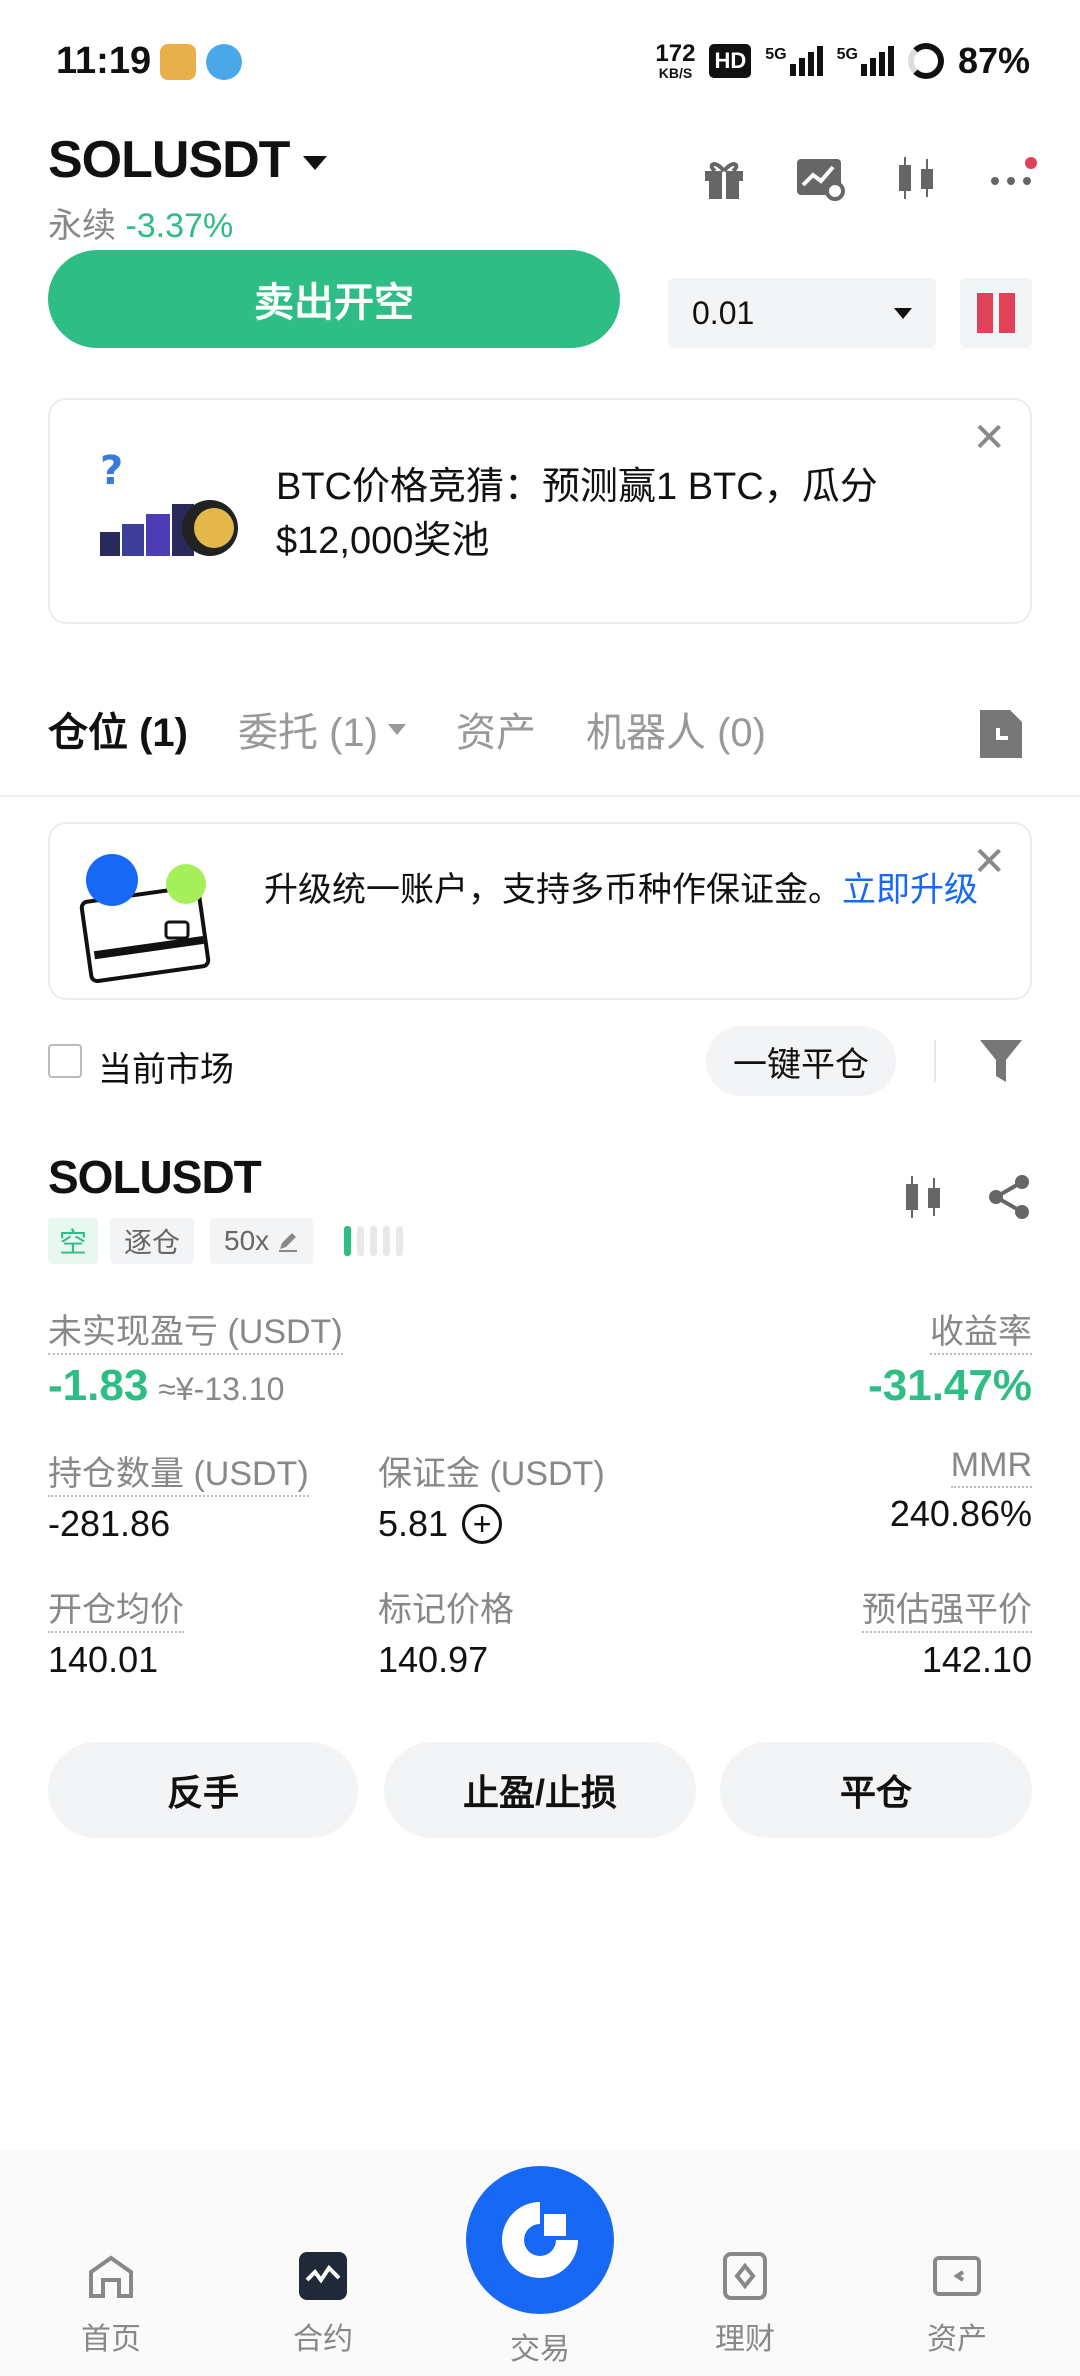 This screenshot has height=2376, width=1080. I want to click on earn-icon, so click(745, 2276).